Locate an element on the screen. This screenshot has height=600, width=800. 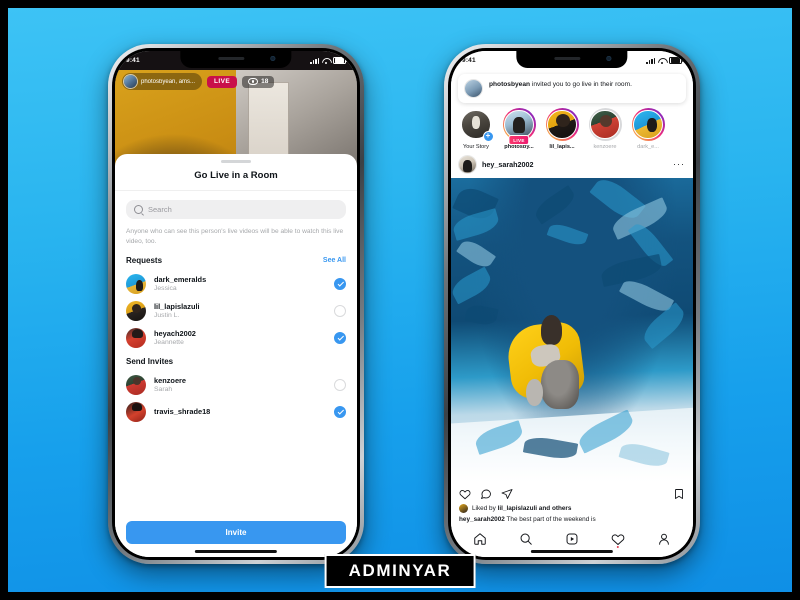
share-icon is located at coordinates (507, 494).